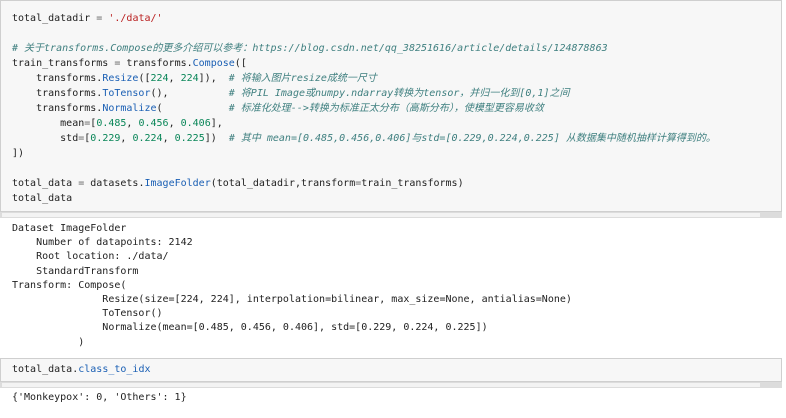 This screenshot has width=786, height=418. Describe the element at coordinates (120, 78) in the screenshot. I see `code-token: Resize` at that location.